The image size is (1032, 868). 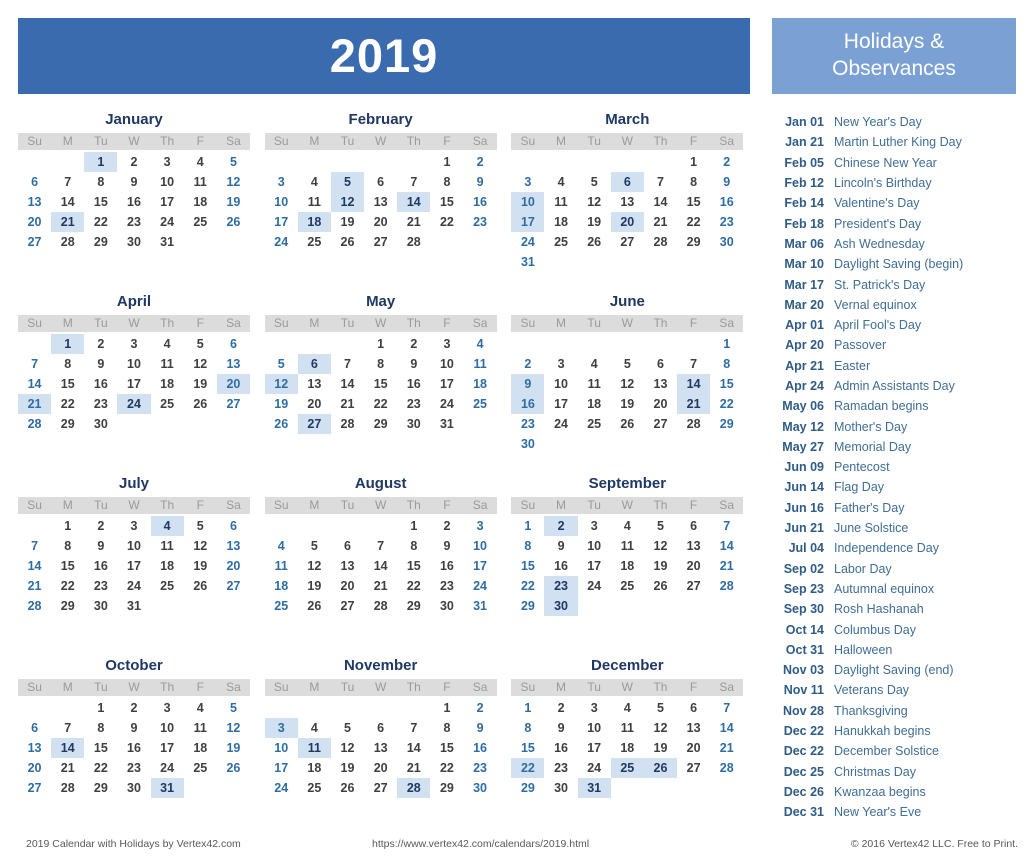 What do you see at coordinates (560, 404) in the screenshot?
I see `day-cell: 17` at bounding box center [560, 404].